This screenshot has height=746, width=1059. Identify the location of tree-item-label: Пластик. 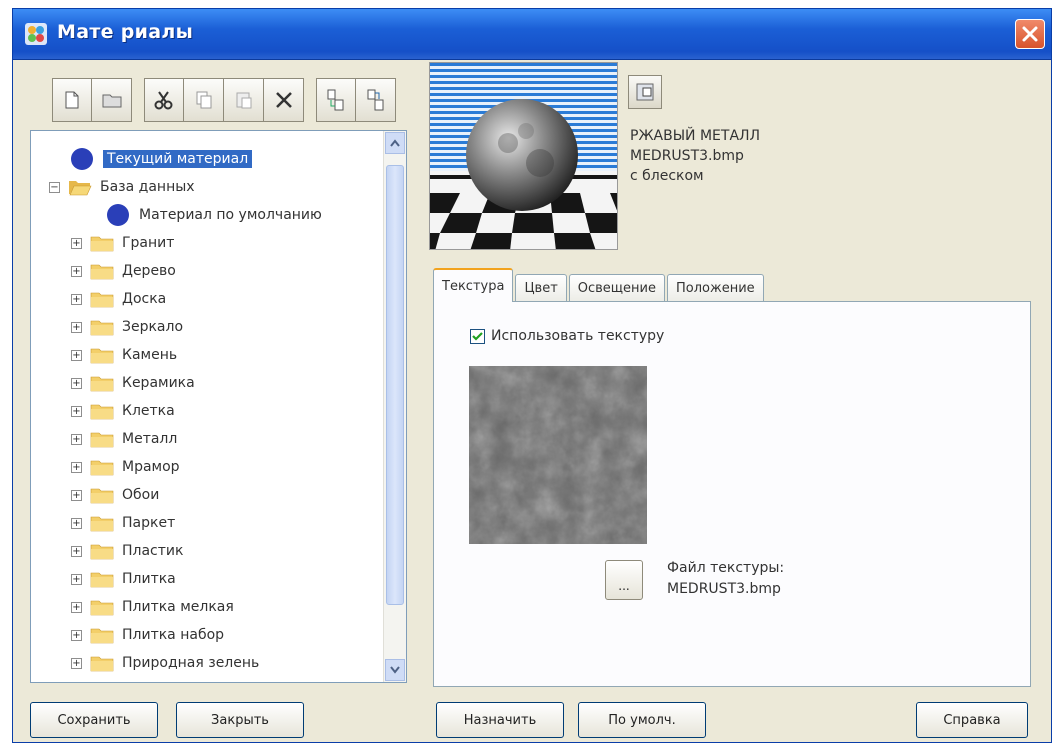
(153, 551).